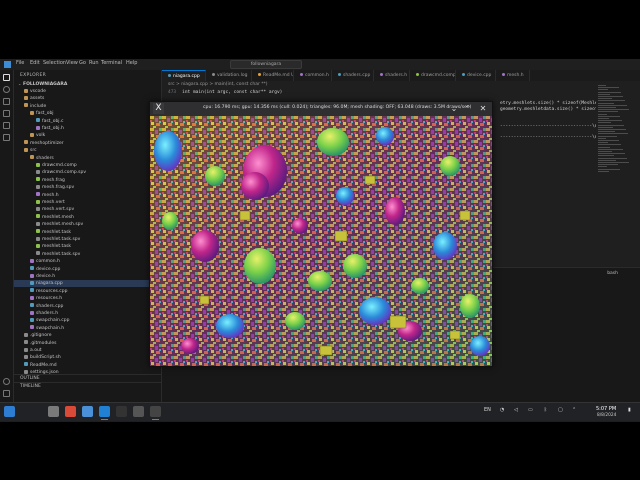 This screenshot has width=640, height=480. Describe the element at coordinates (131, 63) in the screenshot. I see `menu-help: Help` at that location.